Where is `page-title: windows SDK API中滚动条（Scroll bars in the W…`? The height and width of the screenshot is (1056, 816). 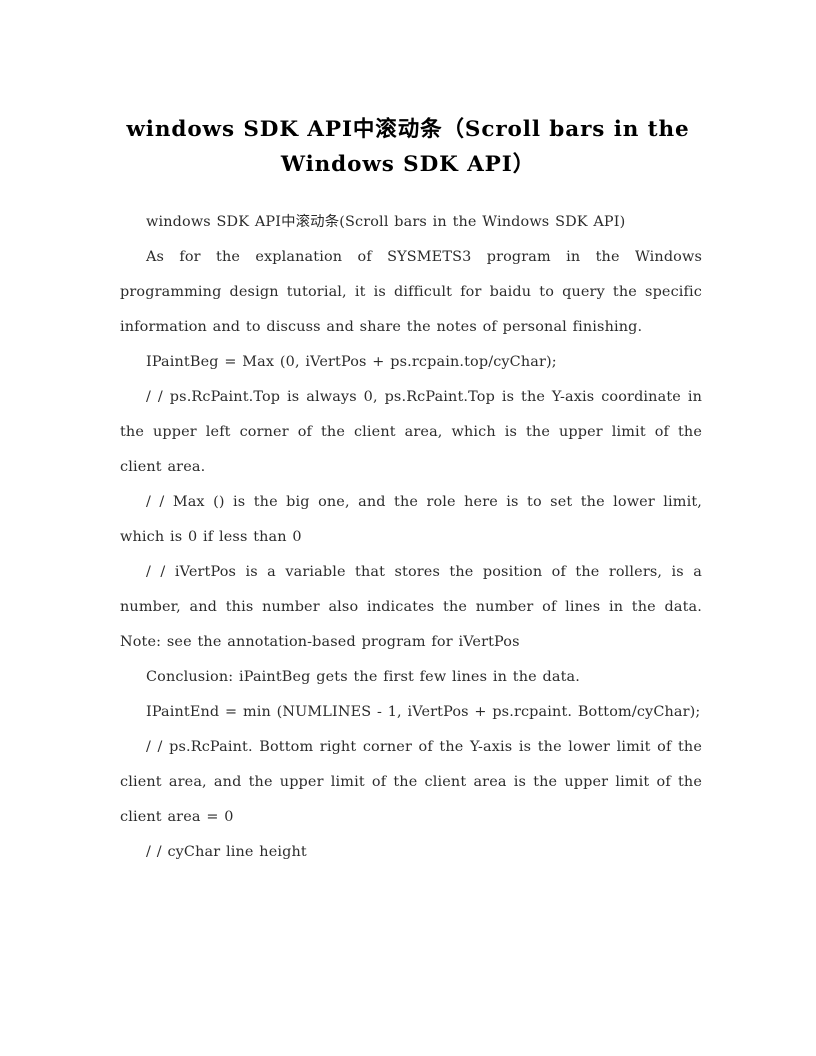
page-title: windows SDK API中滚动条（Scroll bars in the W… is located at coordinates (408, 147).